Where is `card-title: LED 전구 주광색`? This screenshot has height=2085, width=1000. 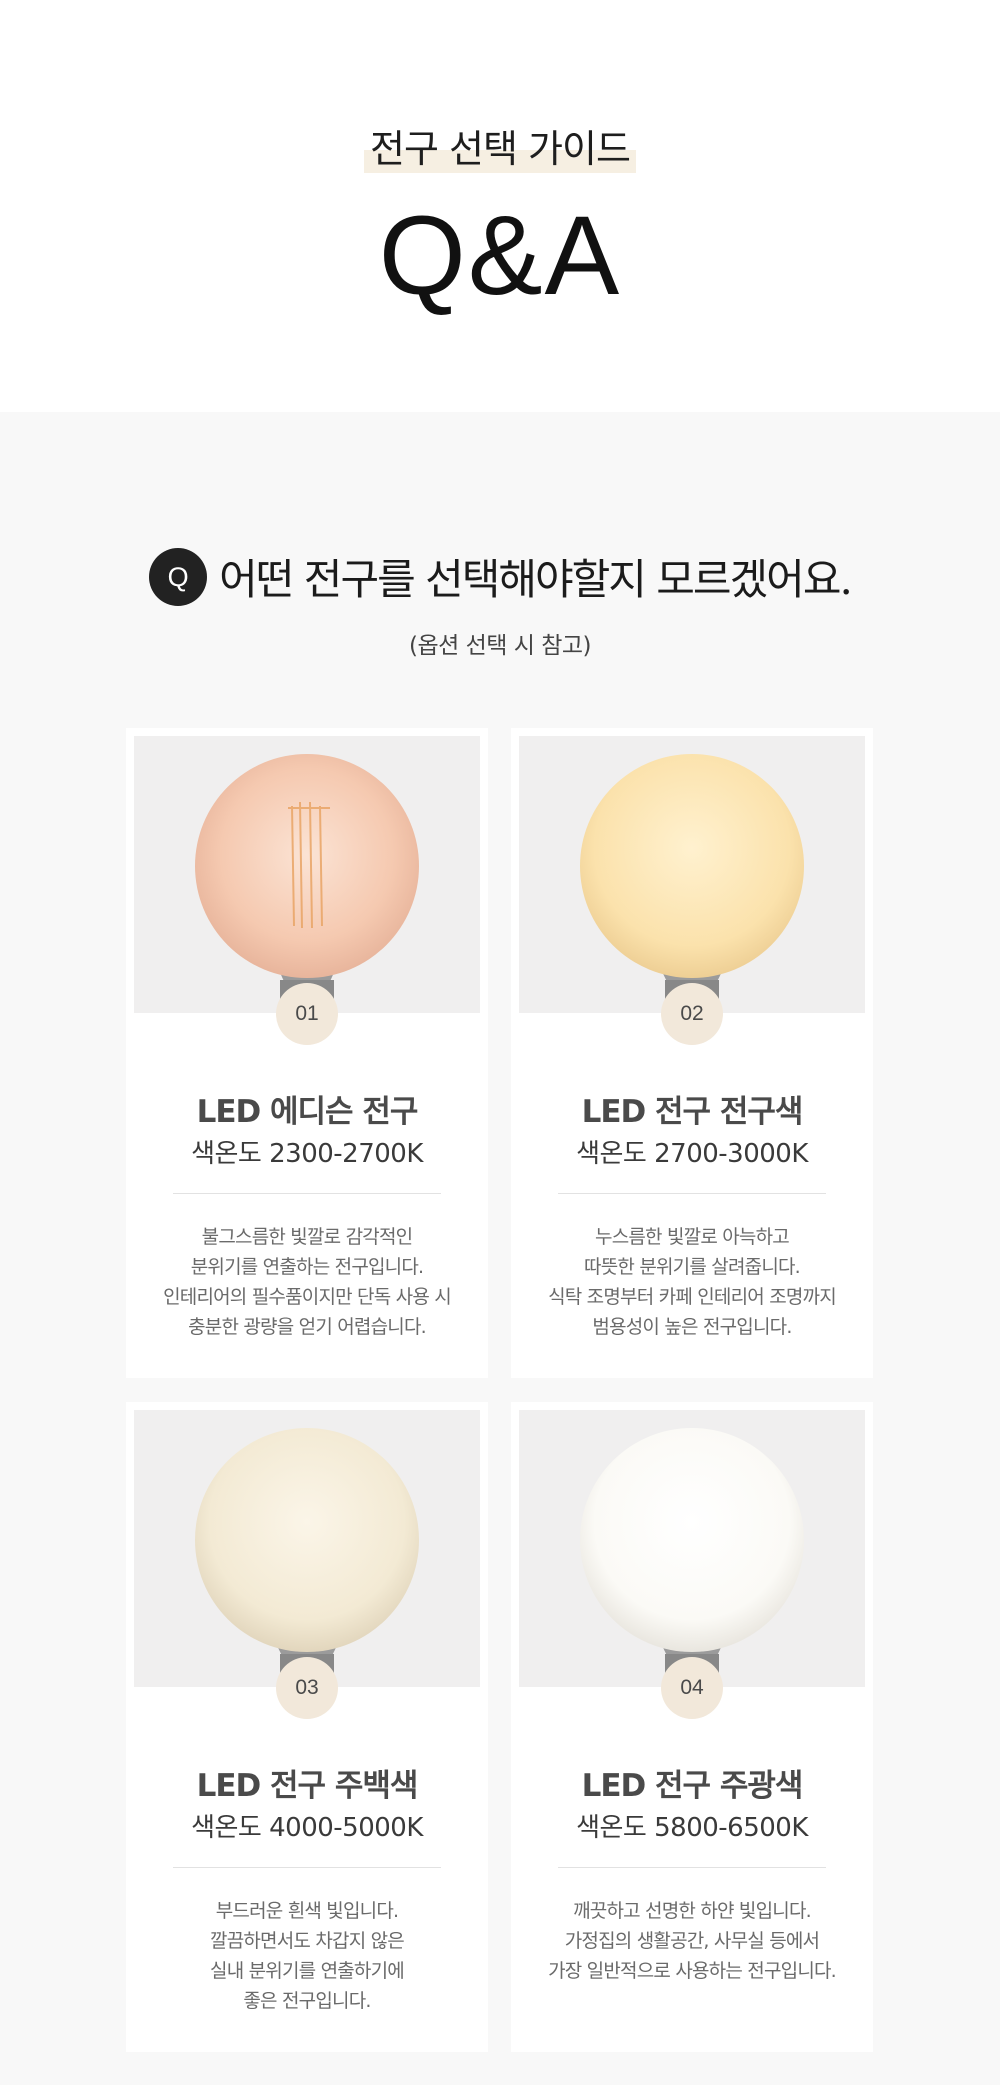 card-title: LED 전구 주광색 is located at coordinates (692, 1786).